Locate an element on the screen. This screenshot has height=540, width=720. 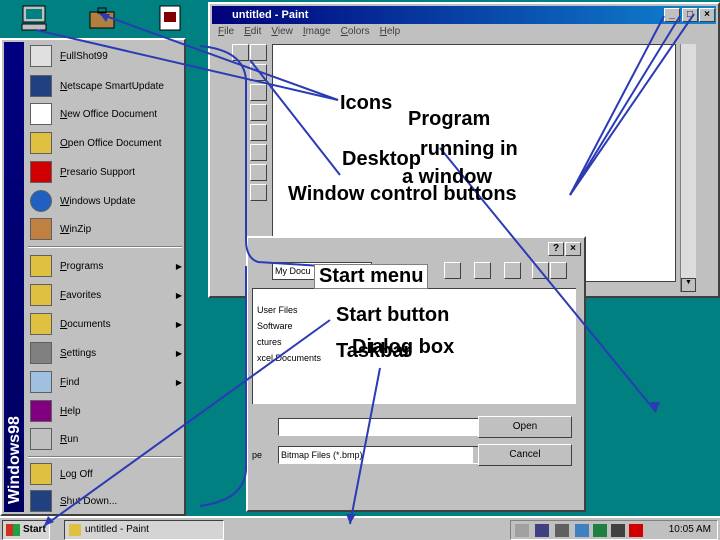
key-icon is located at coordinates (41, 474).